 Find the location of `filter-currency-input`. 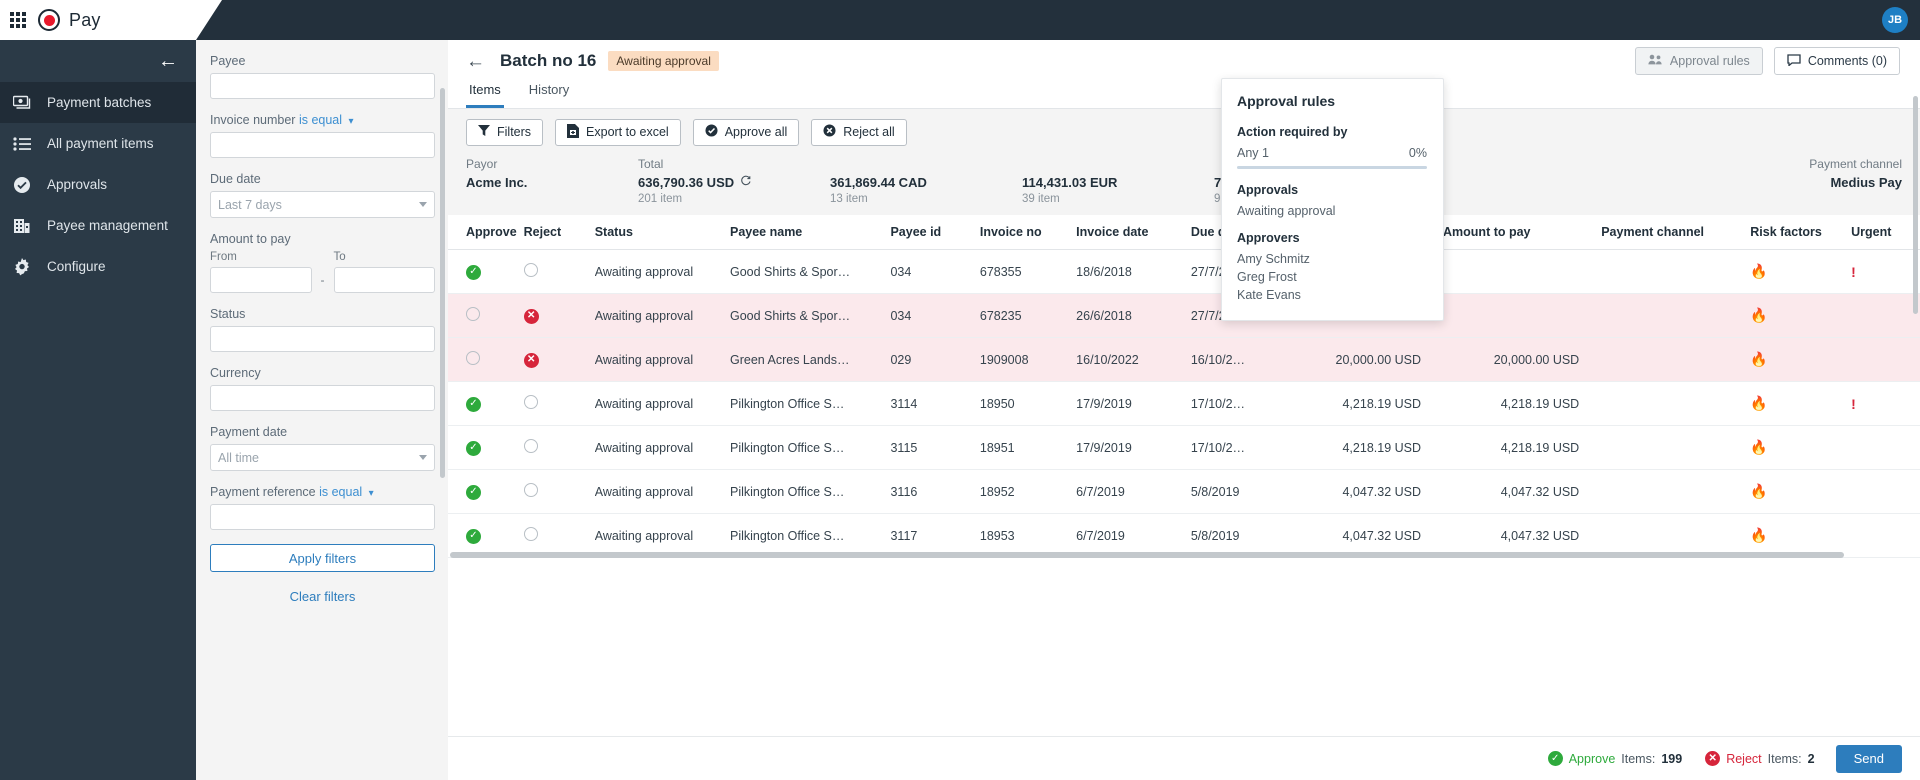

filter-currency-input is located at coordinates (322, 398).